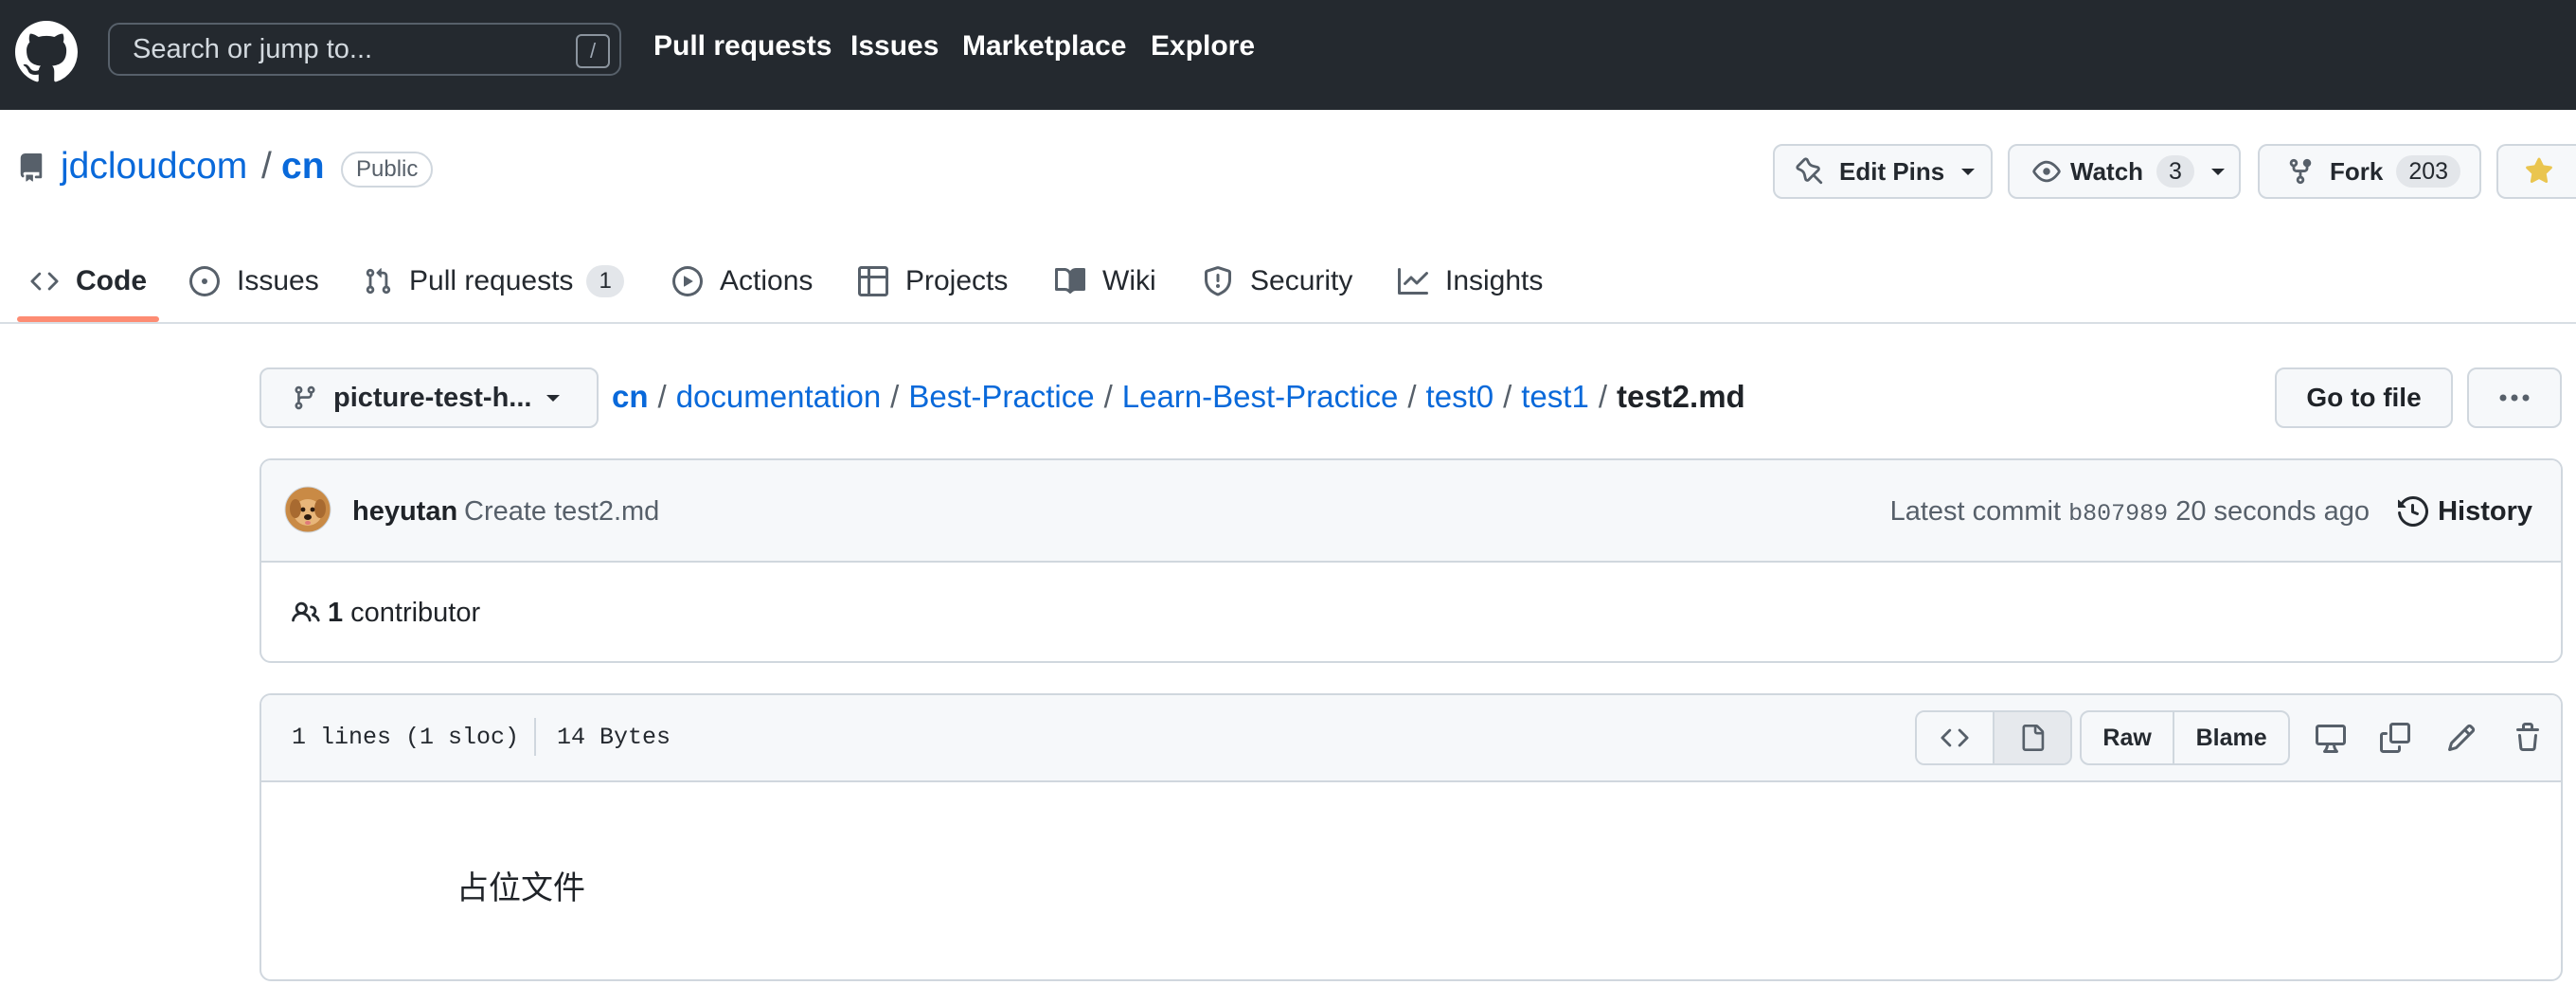  What do you see at coordinates (305, 398) in the screenshot?
I see `git-branch-icon` at bounding box center [305, 398].